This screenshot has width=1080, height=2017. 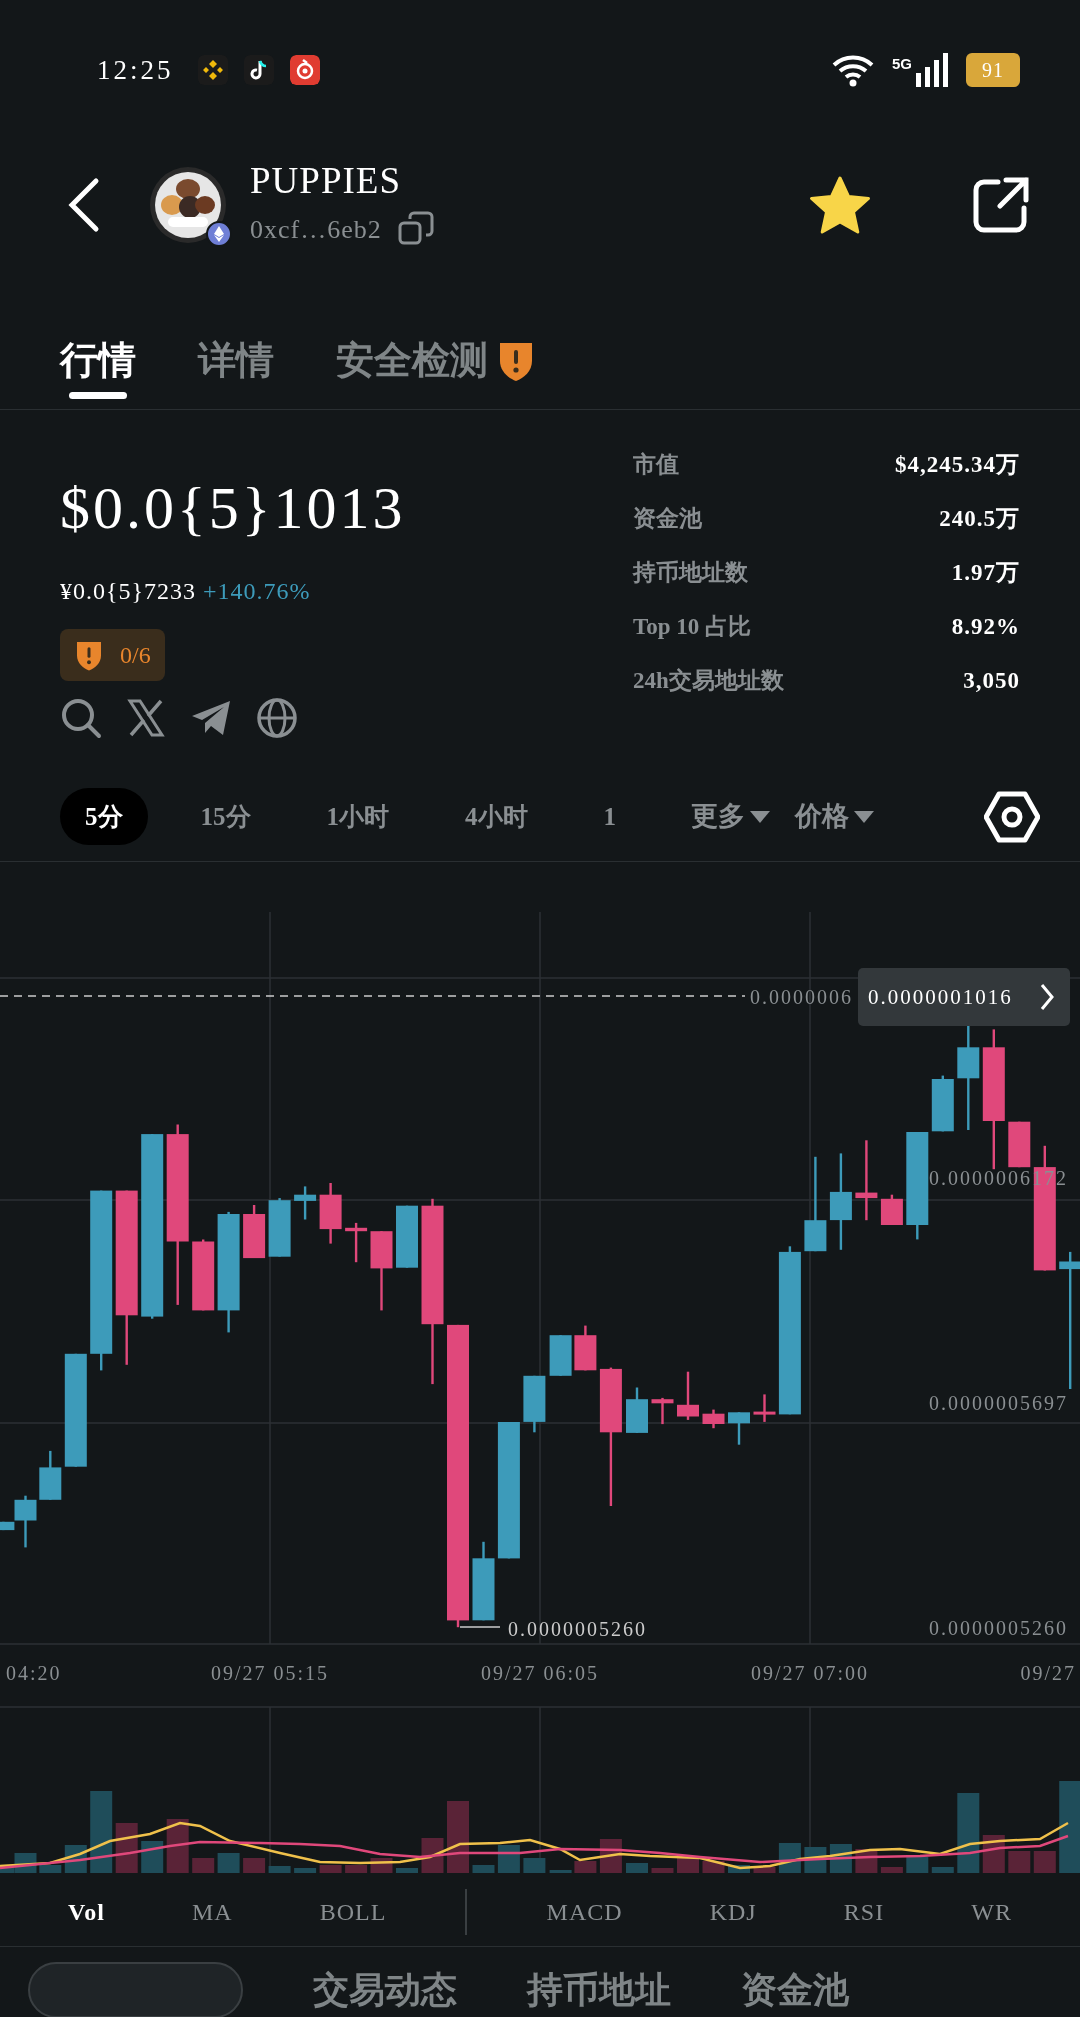 I want to click on time-label: 09/27 05:15, so click(x=270, y=1673).